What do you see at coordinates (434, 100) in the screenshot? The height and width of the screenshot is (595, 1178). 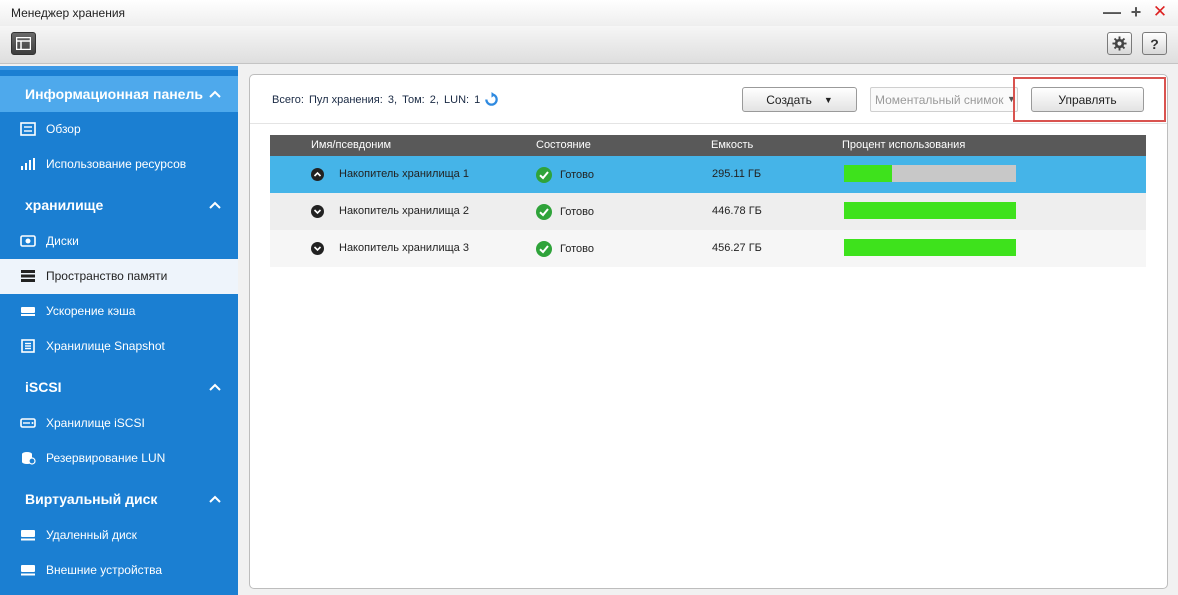 I see `summary-volume-count: 2,` at bounding box center [434, 100].